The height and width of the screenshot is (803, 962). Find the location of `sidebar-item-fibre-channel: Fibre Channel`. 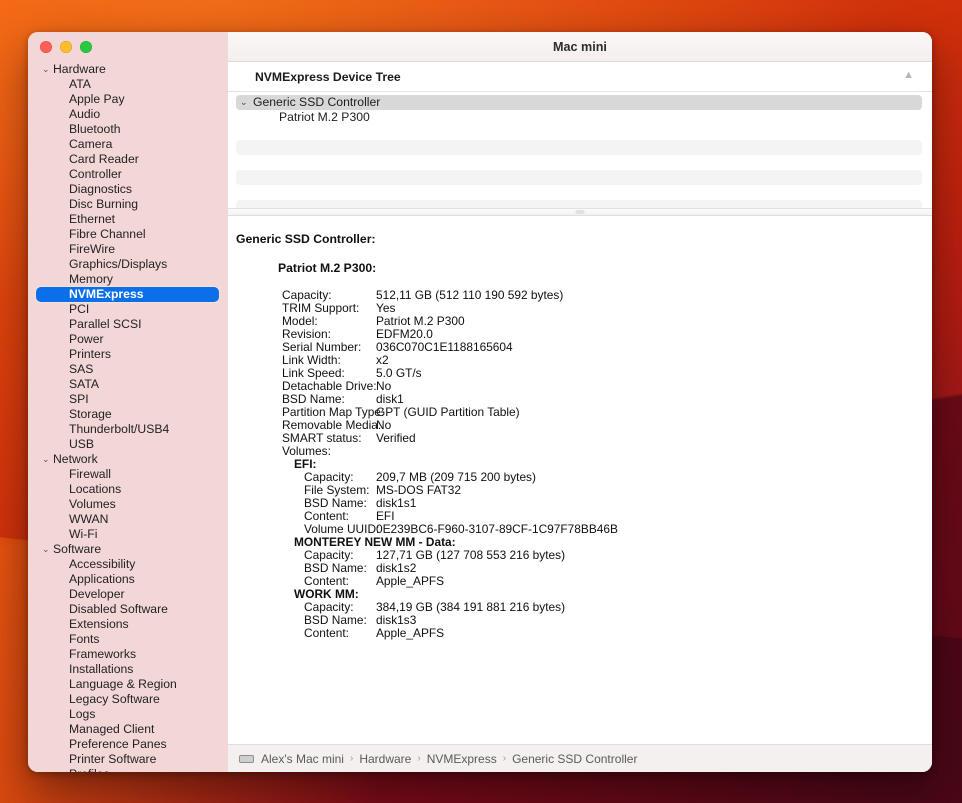

sidebar-item-fibre-channel: Fibre Channel is located at coordinates (128, 234).